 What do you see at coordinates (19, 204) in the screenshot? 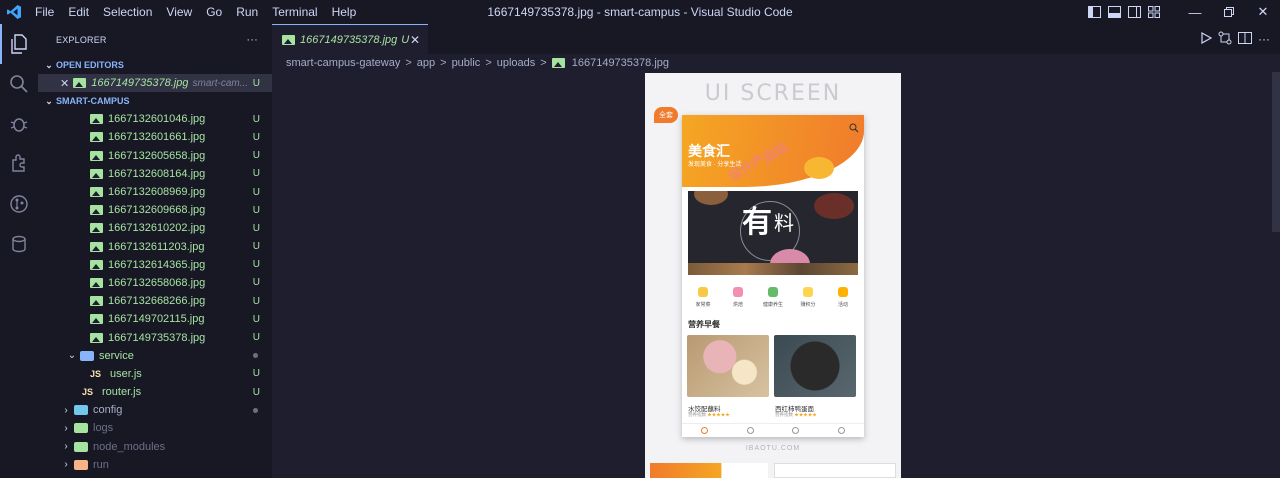
I see `source-control-icon` at bounding box center [19, 204].